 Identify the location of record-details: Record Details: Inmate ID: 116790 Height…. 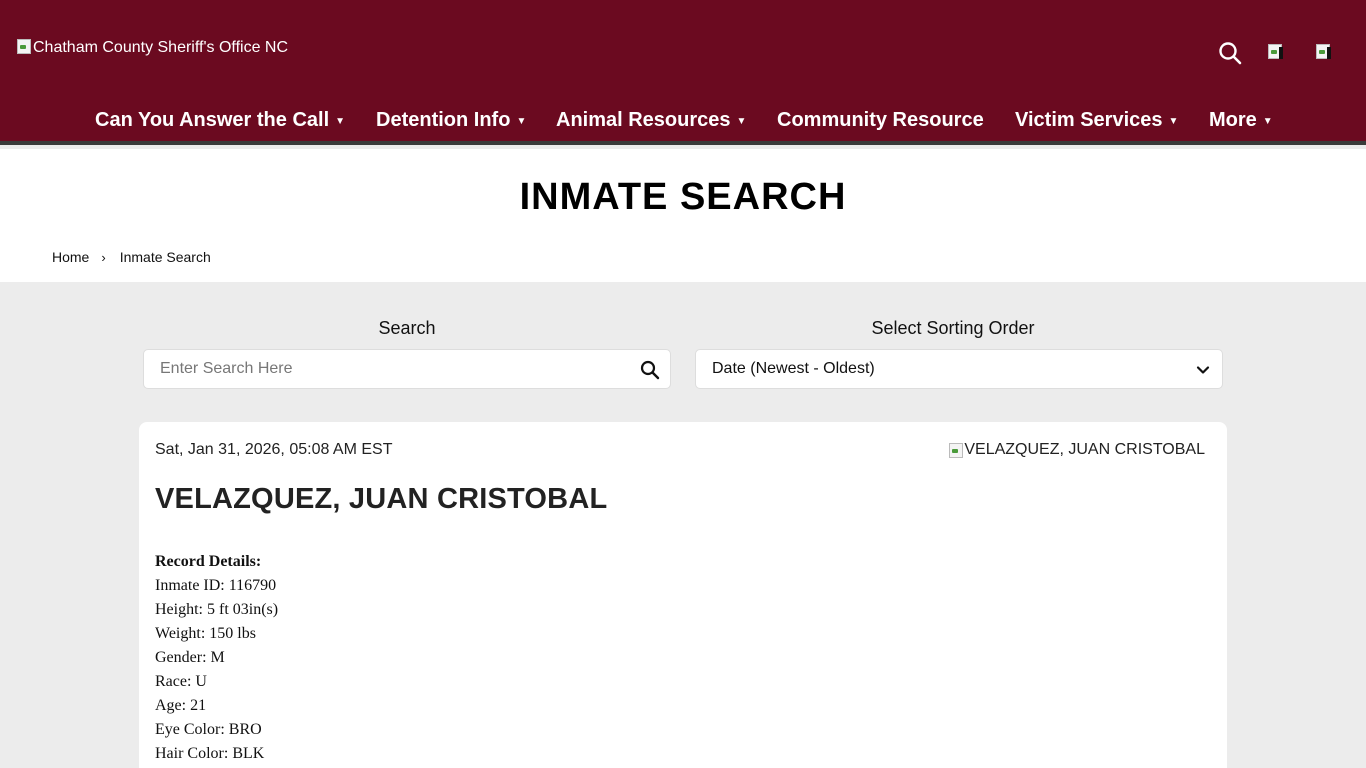
(216, 658).